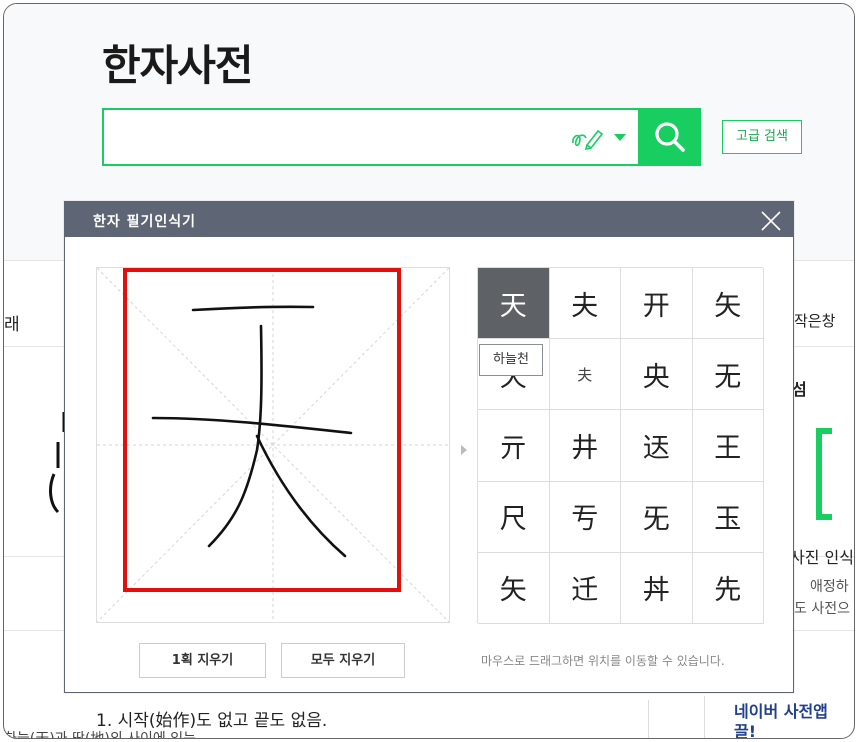  Describe the element at coordinates (822, 557) in the screenshot. I see `photo-search-title: 사진 인식` at that location.